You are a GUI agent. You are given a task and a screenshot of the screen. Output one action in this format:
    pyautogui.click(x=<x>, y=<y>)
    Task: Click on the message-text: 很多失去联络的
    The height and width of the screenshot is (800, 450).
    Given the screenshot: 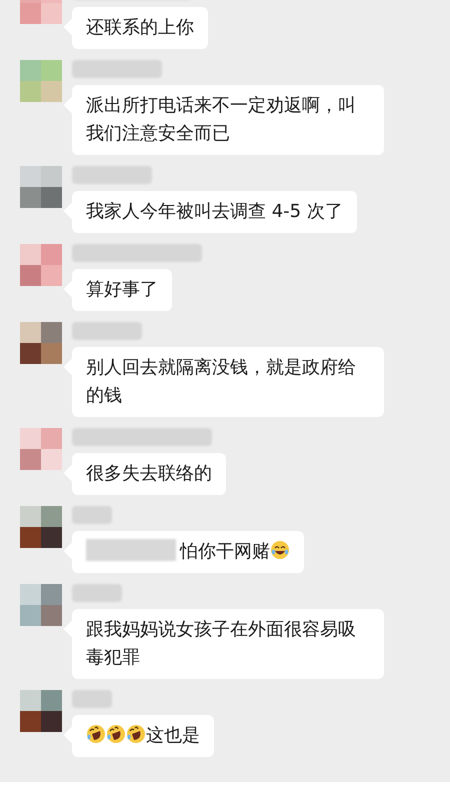 What is the action you would take?
    pyautogui.click(x=149, y=473)
    